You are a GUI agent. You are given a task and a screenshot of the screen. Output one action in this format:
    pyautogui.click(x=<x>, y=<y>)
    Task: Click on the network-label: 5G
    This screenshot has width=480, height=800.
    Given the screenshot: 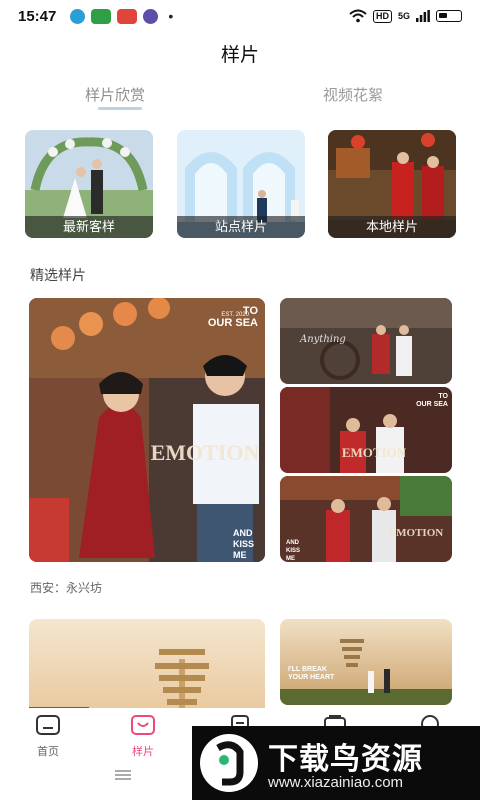 What is the action you would take?
    pyautogui.click(x=403, y=16)
    